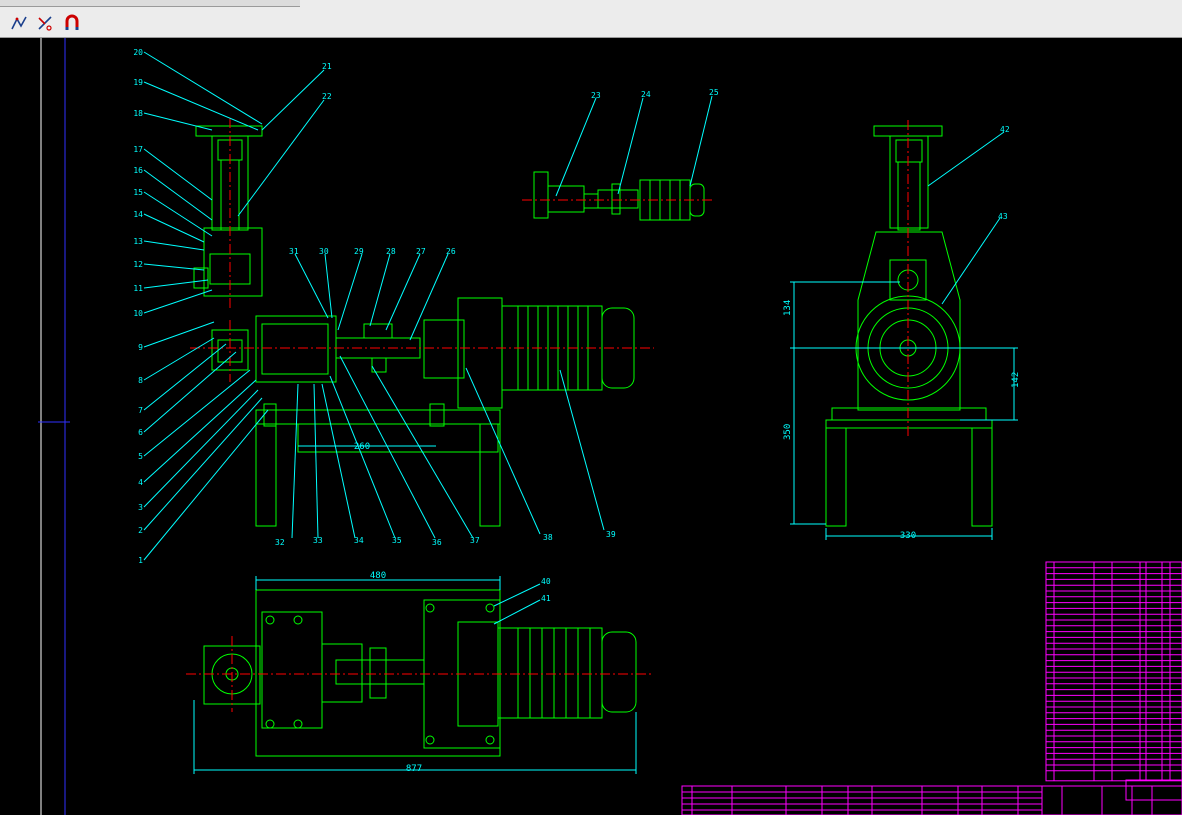 This screenshot has height=815, width=1182. I want to click on part-label: 16, so click(138, 170).